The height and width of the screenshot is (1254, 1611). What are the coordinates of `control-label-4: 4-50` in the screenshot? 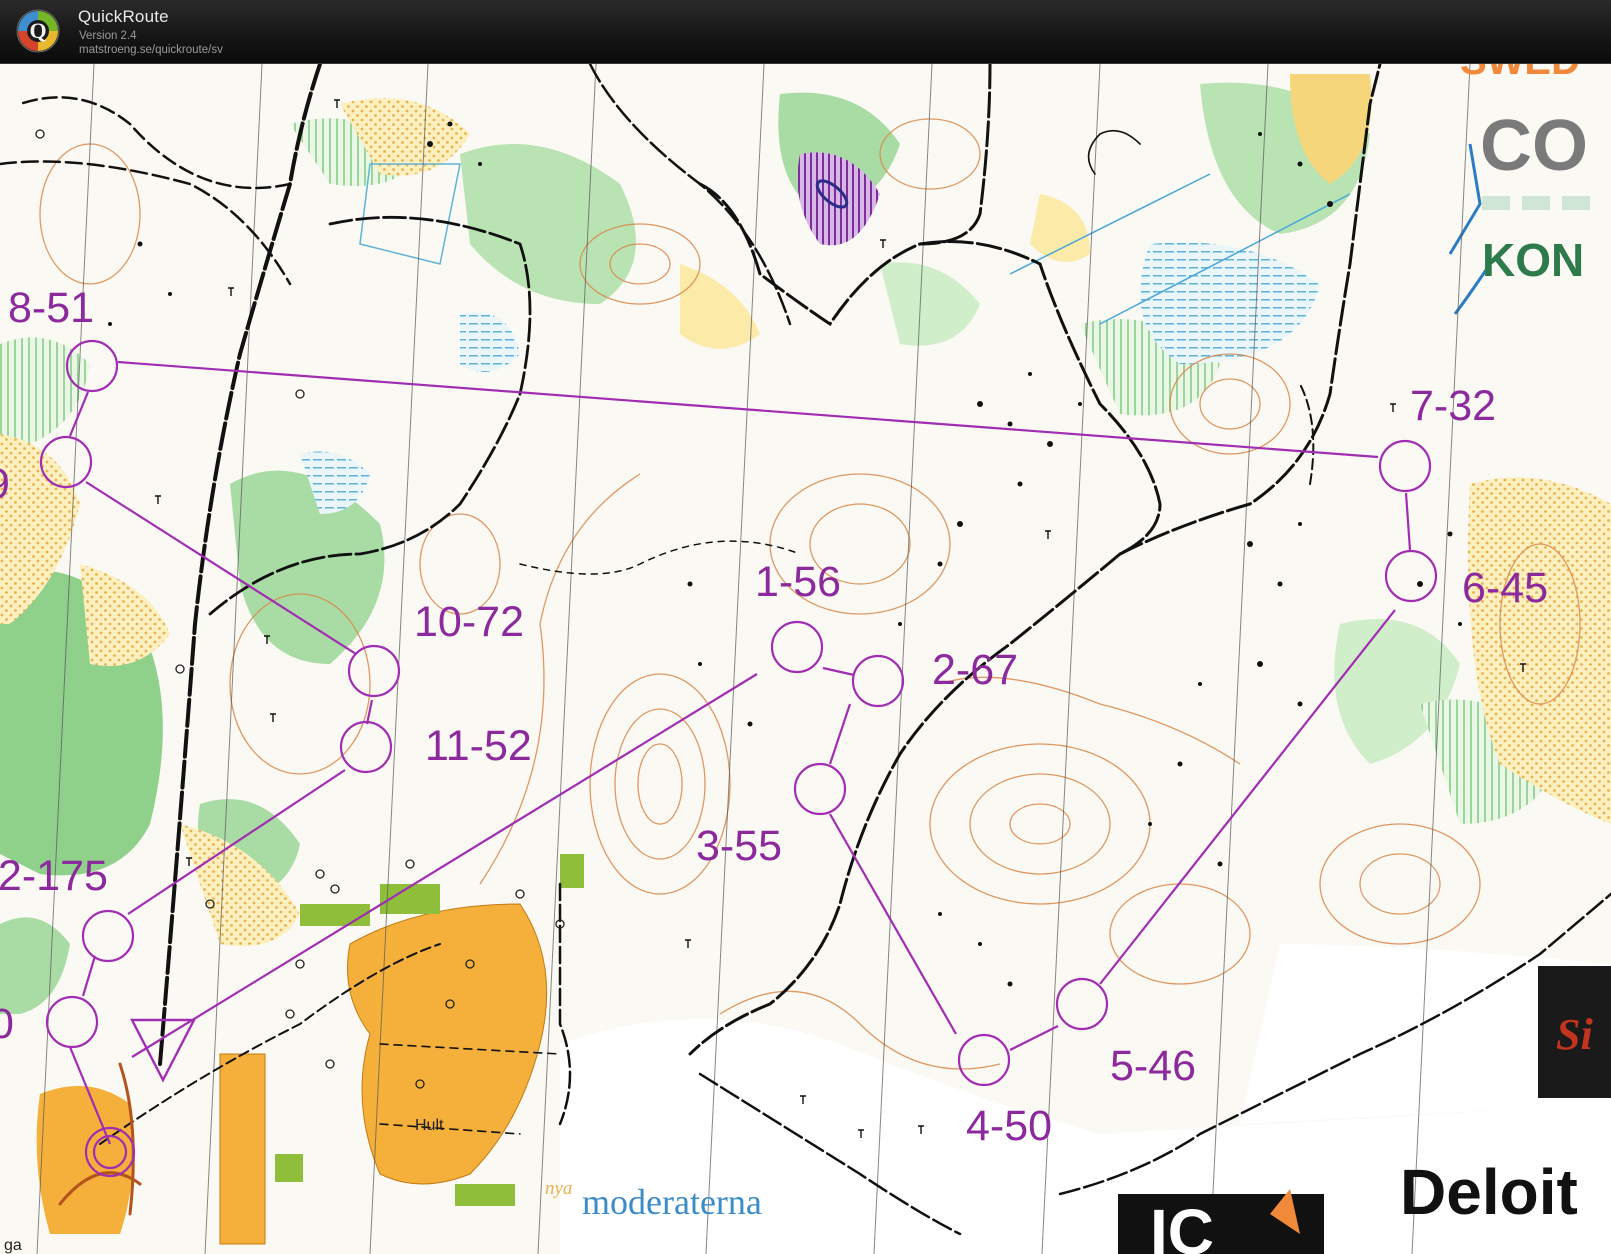 It's located at (1009, 1126).